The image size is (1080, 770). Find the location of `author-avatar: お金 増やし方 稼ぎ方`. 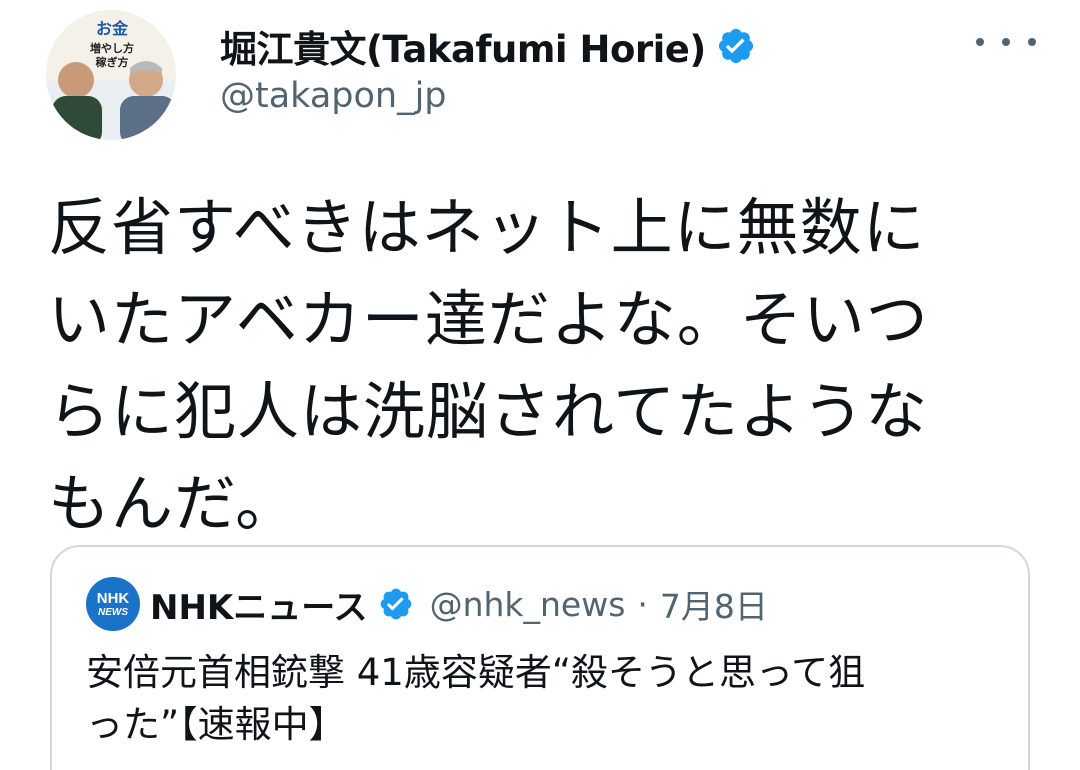

author-avatar: お金 増やし方 稼ぎ方 is located at coordinates (111, 75).